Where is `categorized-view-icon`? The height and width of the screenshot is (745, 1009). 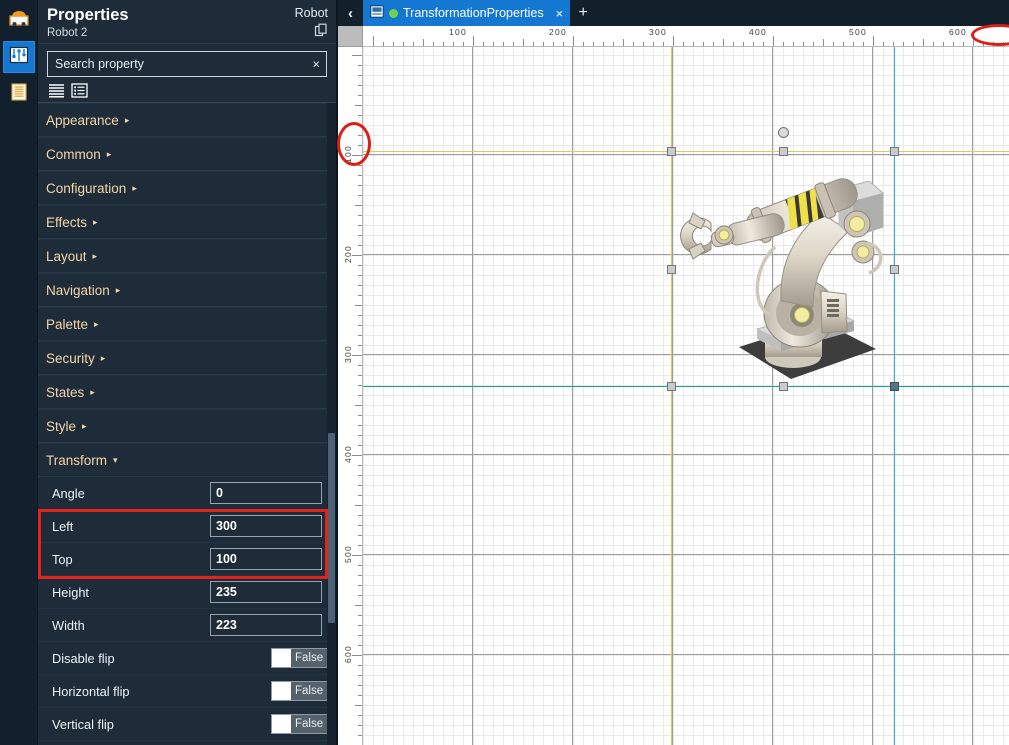
categorized-view-icon is located at coordinates (79, 90).